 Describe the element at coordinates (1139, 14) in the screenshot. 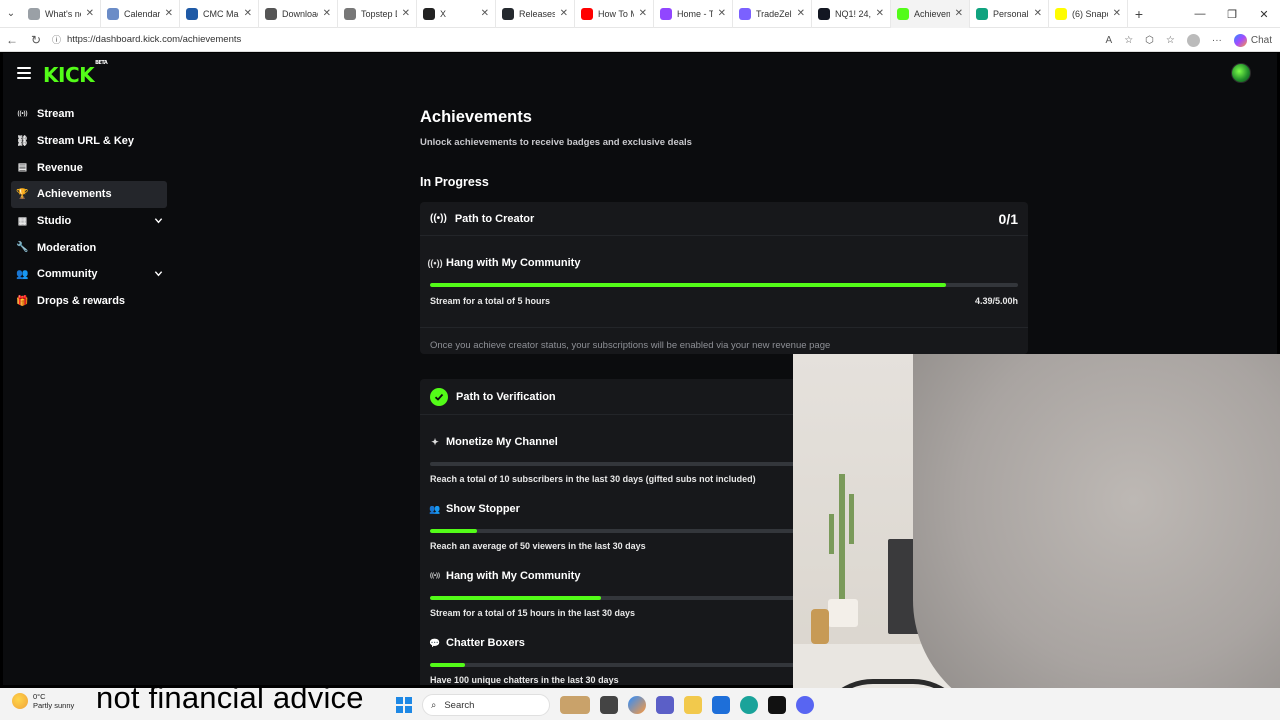

I see `new-tab-button: +` at that location.